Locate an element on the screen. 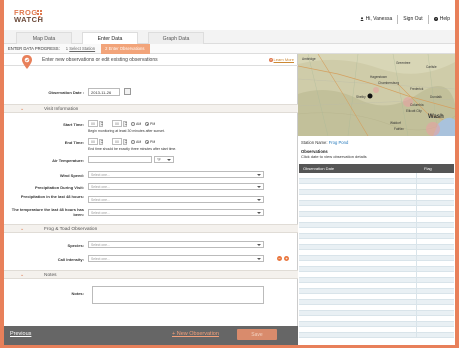 This screenshot has height=348, width=459. end-pm-radio is located at coordinates (147, 142).